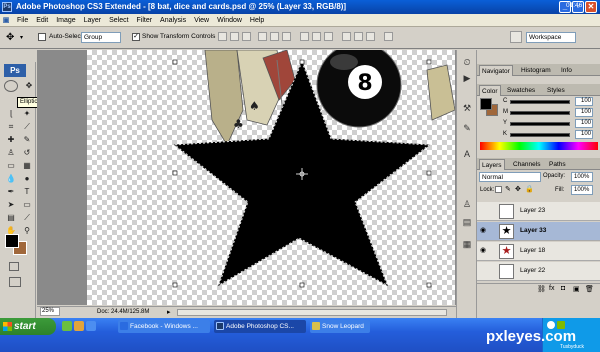 This screenshot has height=352, width=600. What do you see at coordinates (222, 36) in the screenshot?
I see `align-top-icon` at bounding box center [222, 36].